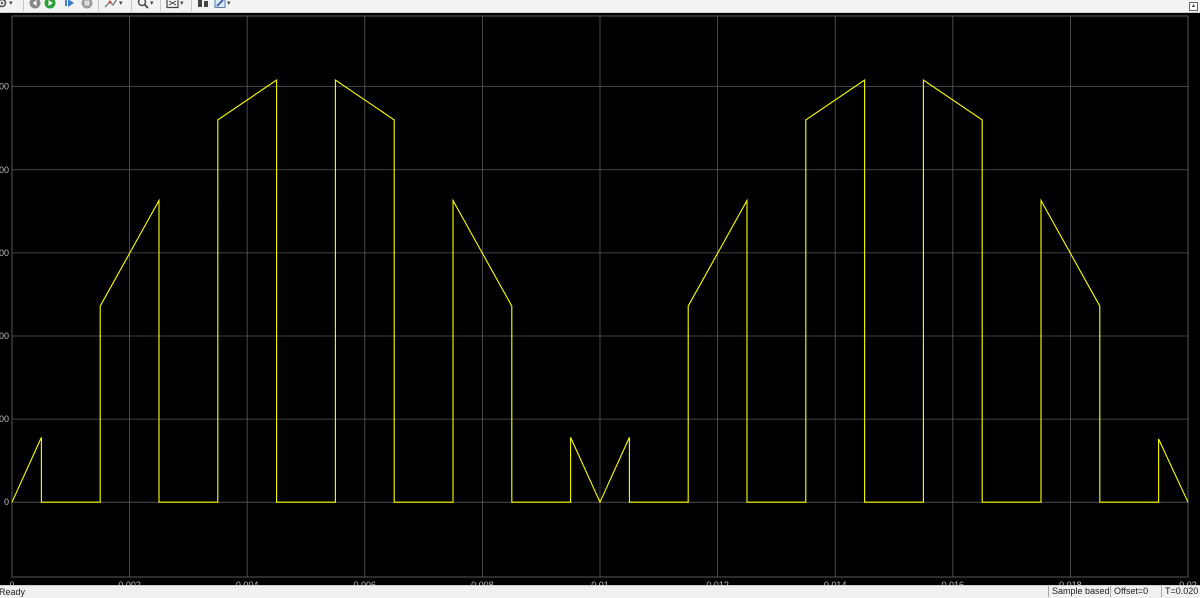  I want to click on y-tick-label: 200, so click(4, 336).